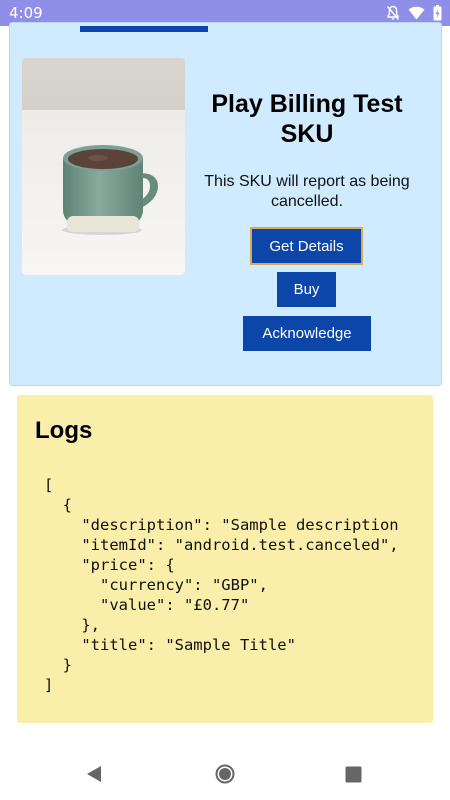 The width and height of the screenshot is (450, 800). I want to click on back-icon, so click(94, 776).